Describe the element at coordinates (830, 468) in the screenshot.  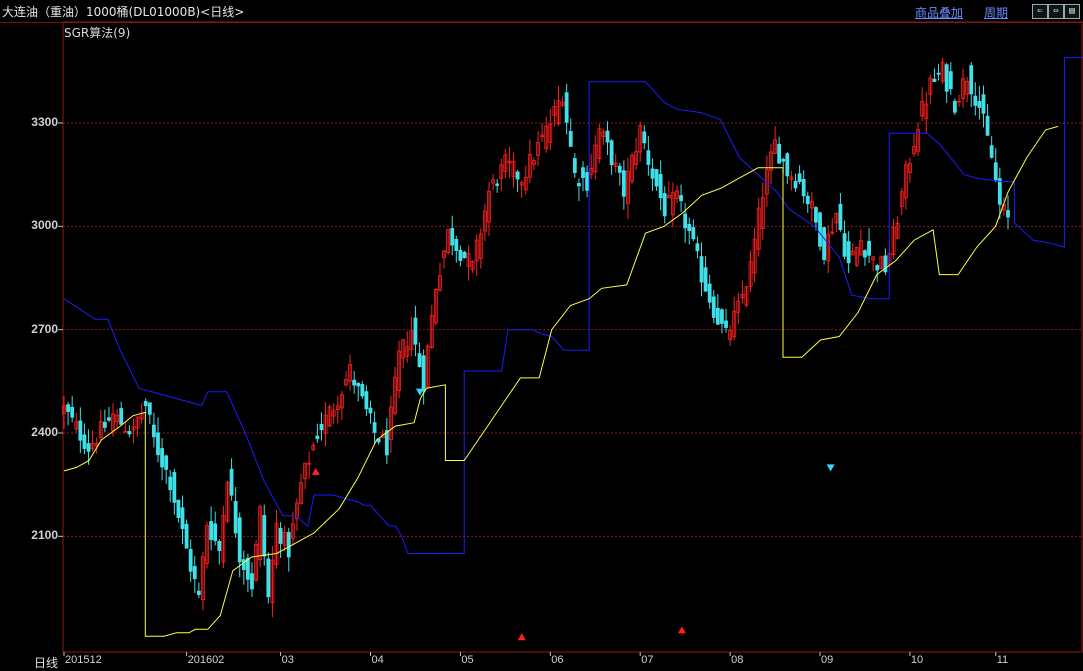
I see `sell-marker` at that location.